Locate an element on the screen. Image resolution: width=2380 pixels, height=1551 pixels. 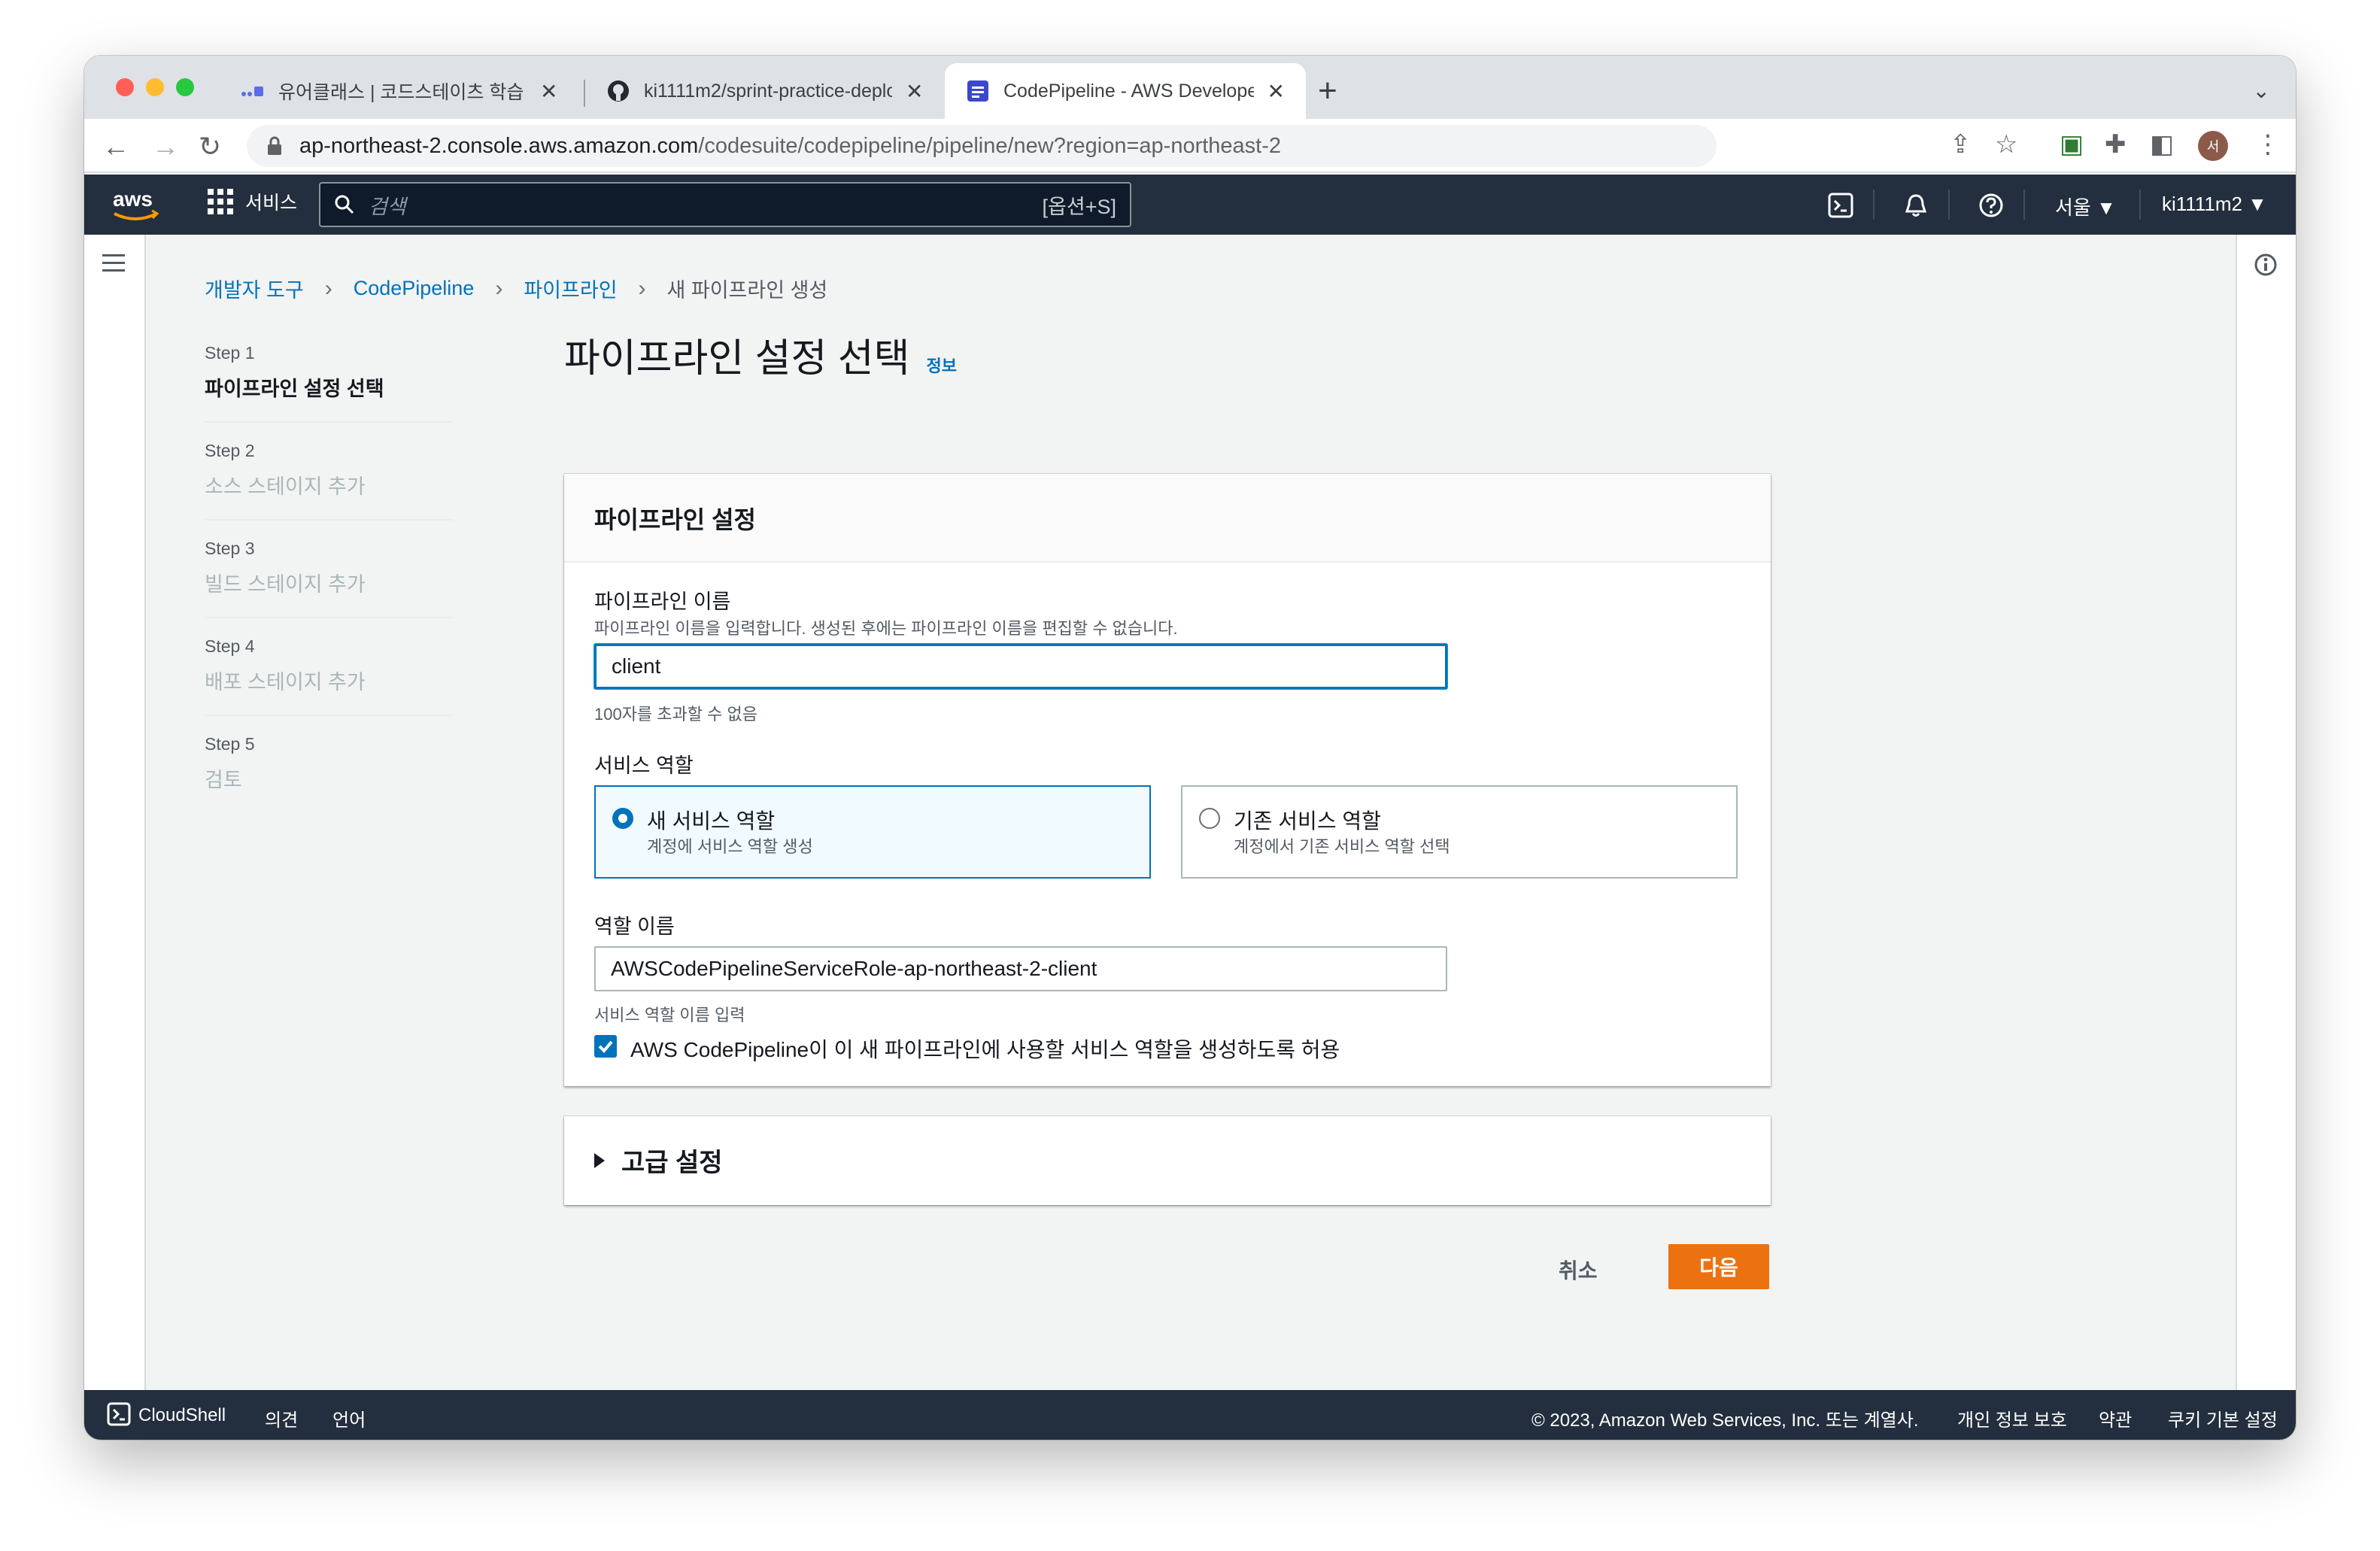
breadcrumb-current: 새 파이프라인 생성 is located at coordinates (747, 291).